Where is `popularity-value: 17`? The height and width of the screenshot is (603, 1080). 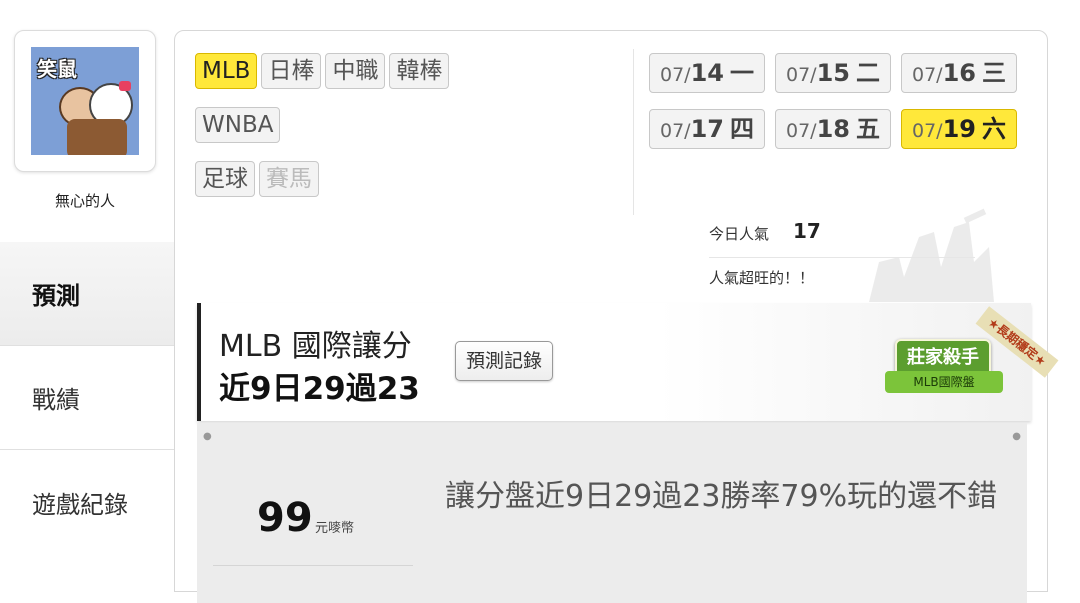 popularity-value: 17 is located at coordinates (807, 231).